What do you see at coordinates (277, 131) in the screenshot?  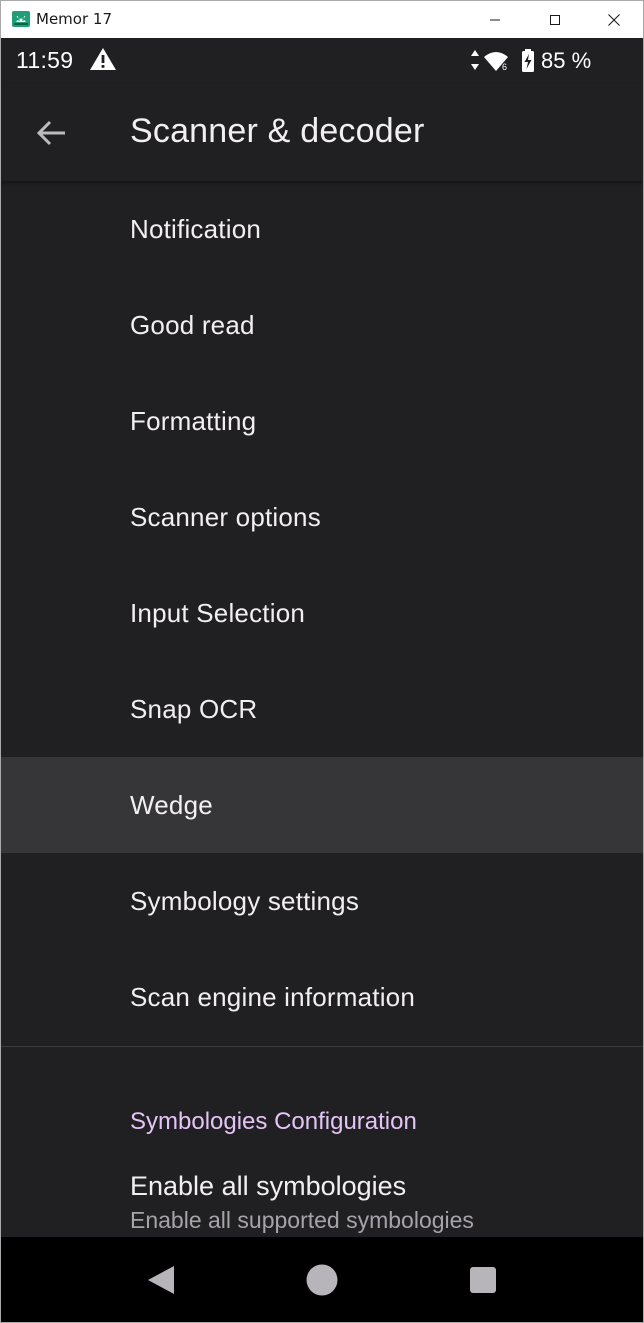 I see `page-title: Scanner & decoder` at bounding box center [277, 131].